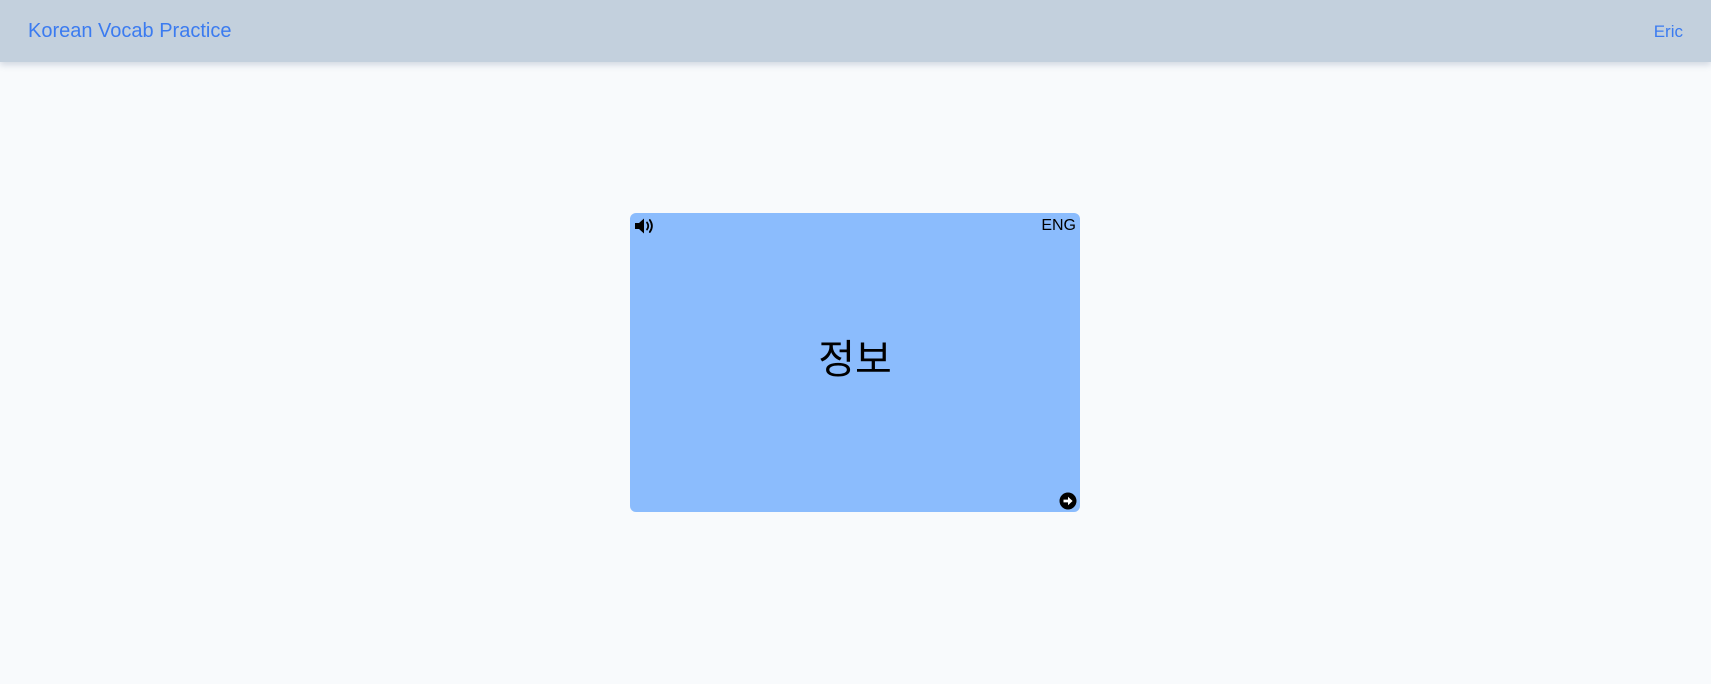 The height and width of the screenshot is (684, 1711). What do you see at coordinates (1058, 226) in the screenshot?
I see `language-toggle-button: ENG` at bounding box center [1058, 226].